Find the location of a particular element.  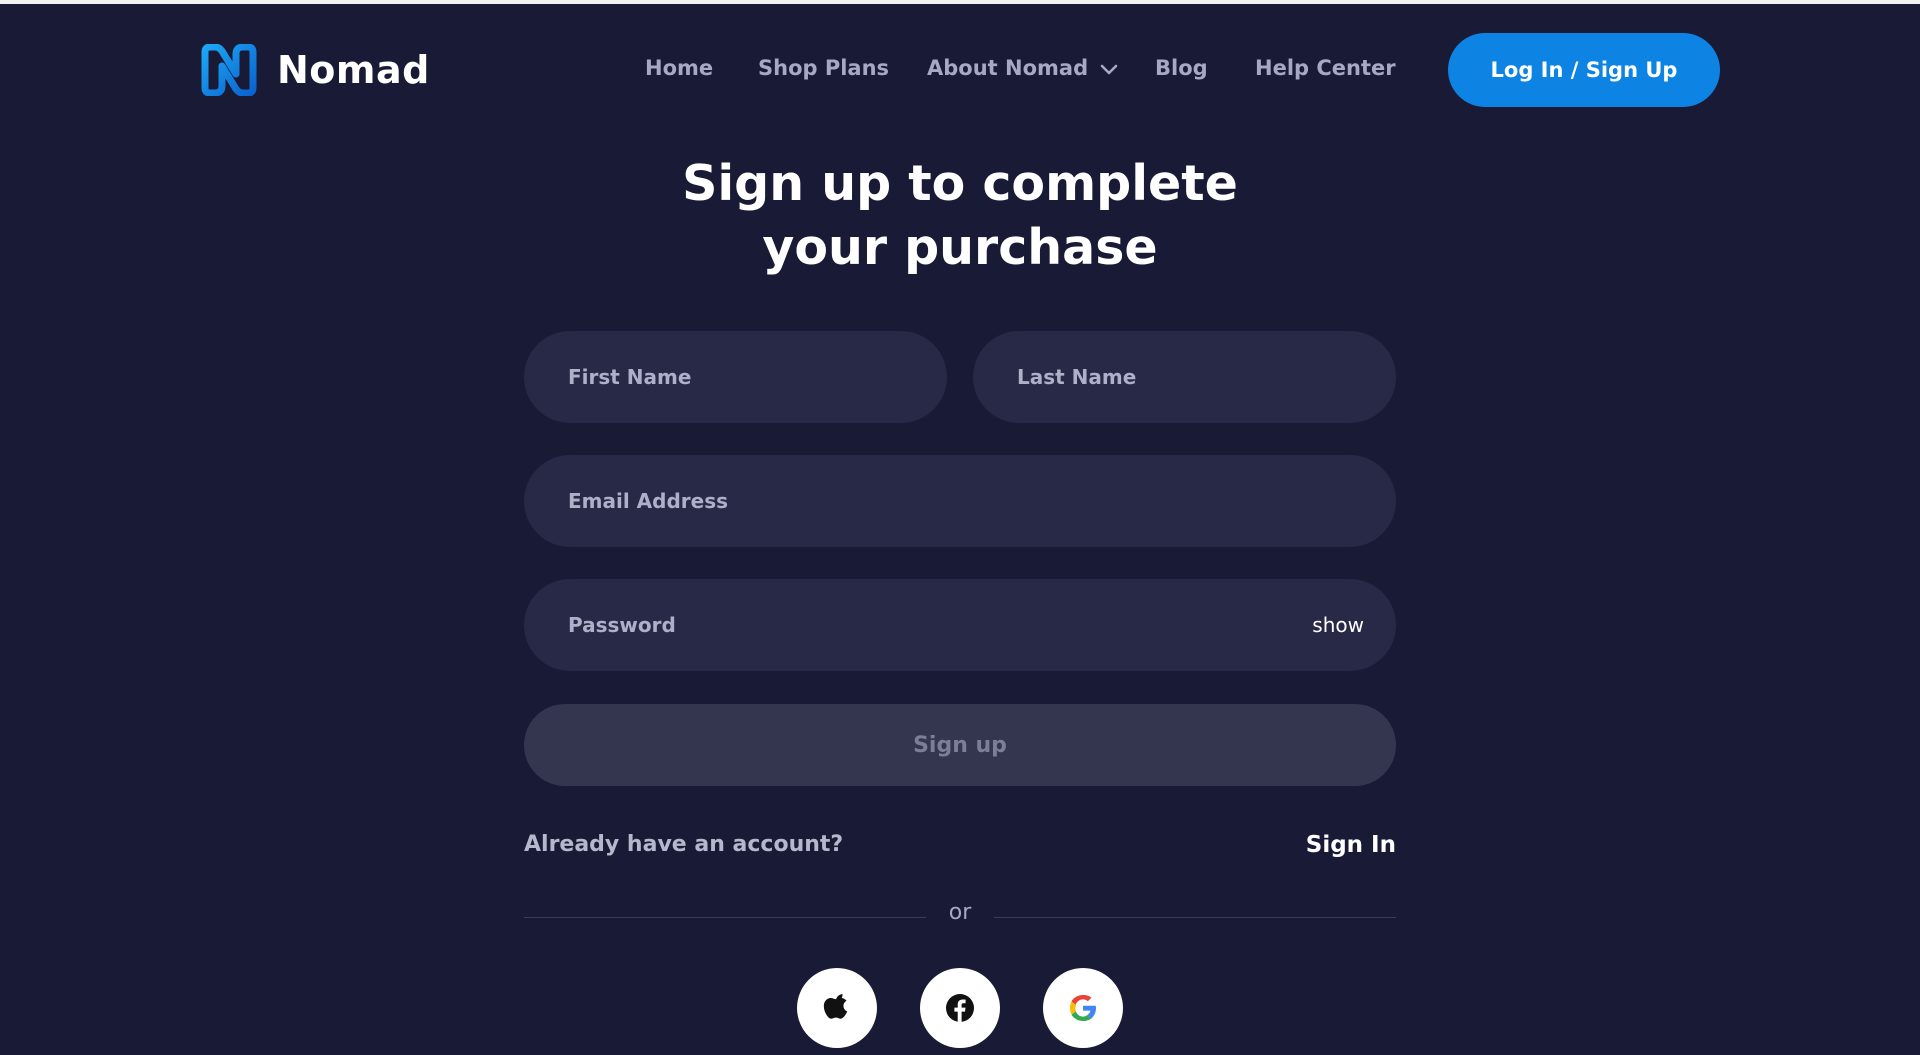

divider-left is located at coordinates (725, 917).